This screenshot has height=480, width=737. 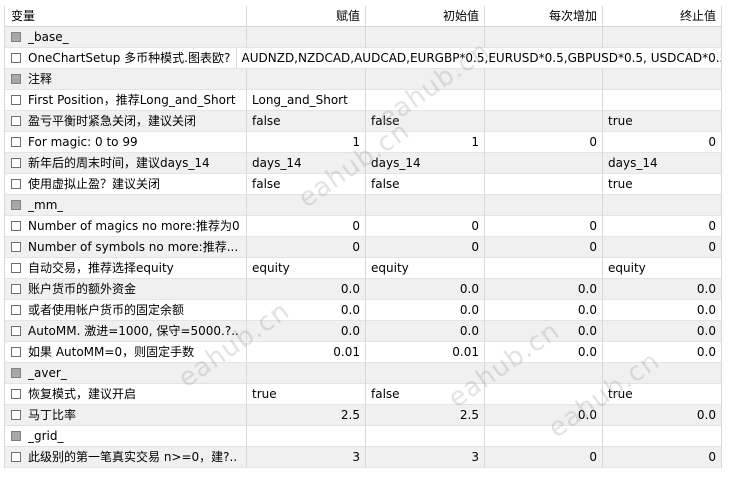 What do you see at coordinates (662, 16) in the screenshot?
I see `header-stop: 终止值` at bounding box center [662, 16].